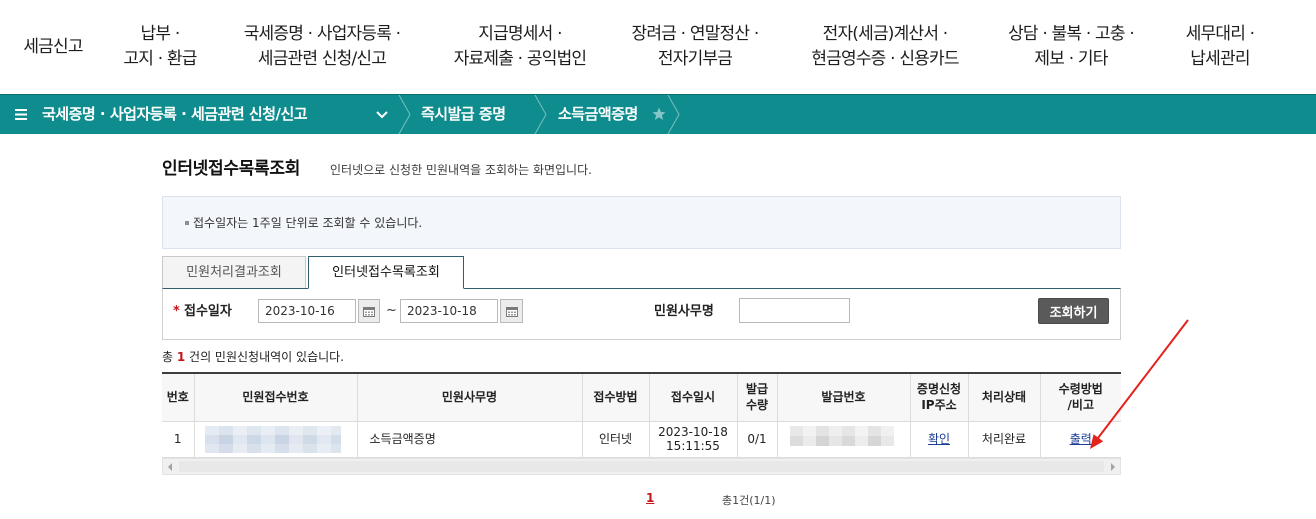 The height and width of the screenshot is (519, 1316). Describe the element at coordinates (178, 439) in the screenshot. I see `cell-no: 1` at that location.